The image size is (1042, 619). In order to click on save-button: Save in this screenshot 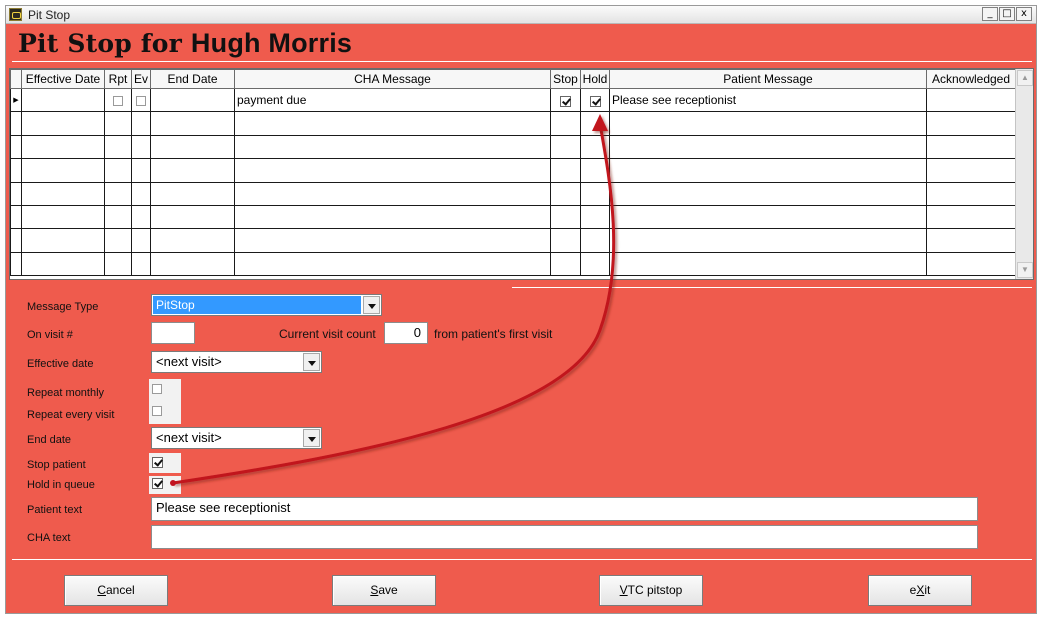, I will do `click(384, 590)`.